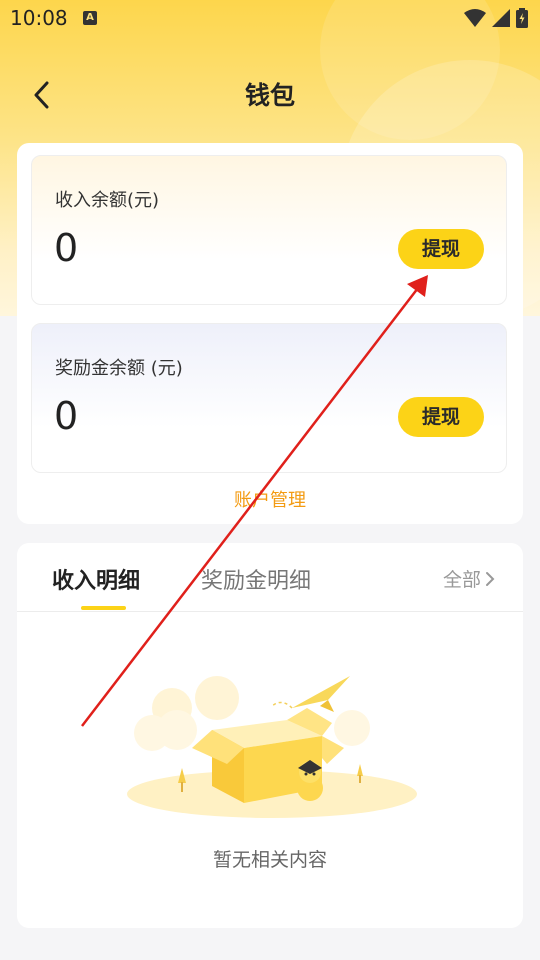 Image resolution: width=540 pixels, height=960 pixels. I want to click on bonus-balance-value: 0, so click(66, 416).